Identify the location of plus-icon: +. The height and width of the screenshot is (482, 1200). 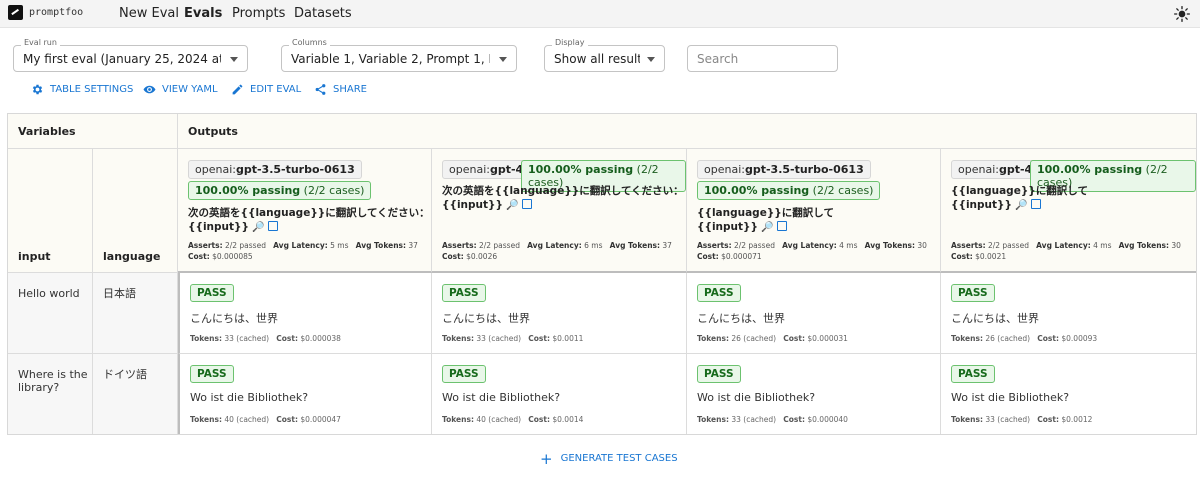
(546, 458).